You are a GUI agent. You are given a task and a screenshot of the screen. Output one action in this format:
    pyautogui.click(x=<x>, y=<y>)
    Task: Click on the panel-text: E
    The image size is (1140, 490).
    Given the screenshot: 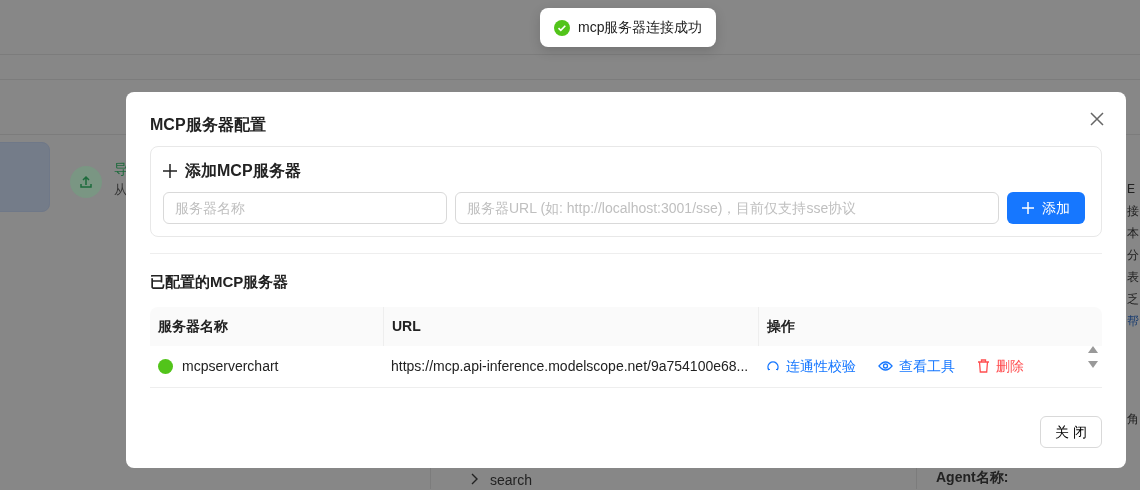 What is the action you would take?
    pyautogui.click(x=1131, y=189)
    